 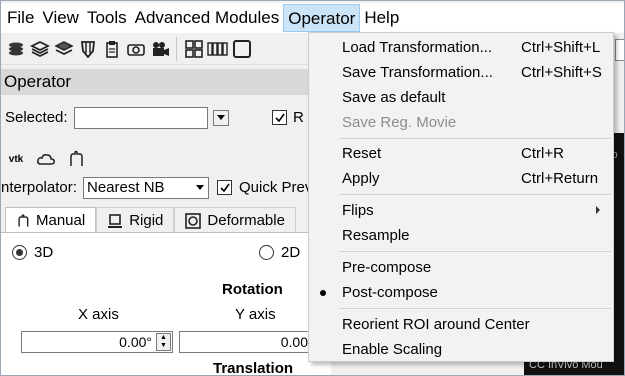 What do you see at coordinates (598, 210) in the screenshot?
I see `submenu-arrow-icon` at bounding box center [598, 210].